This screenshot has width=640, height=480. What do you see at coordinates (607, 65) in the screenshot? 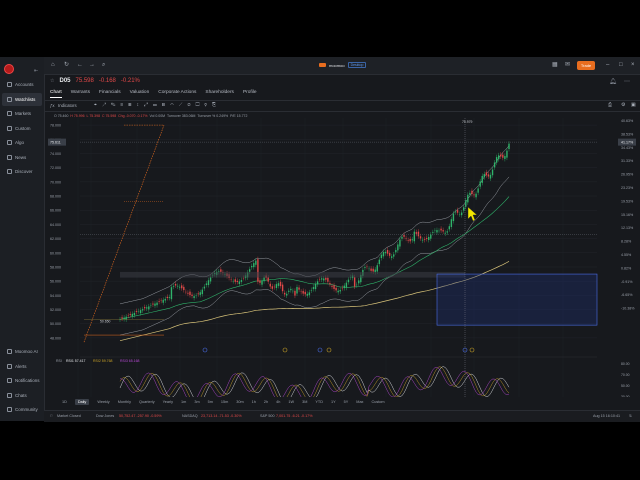
I see `minimize-icon: –` at bounding box center [607, 65].